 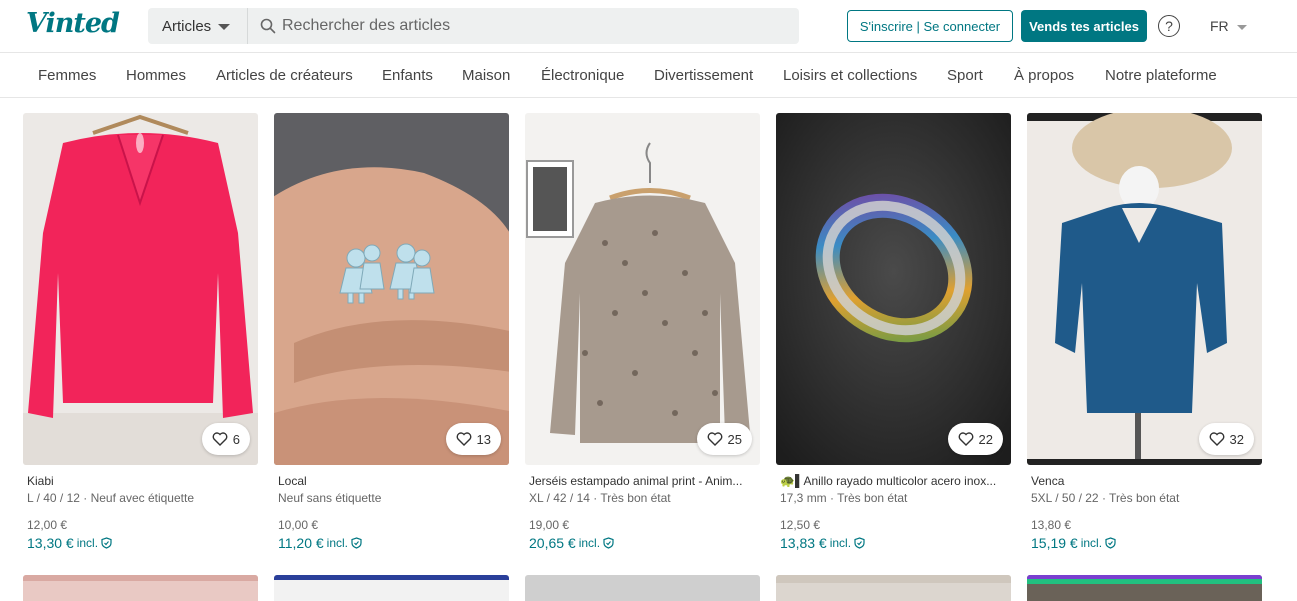 What do you see at coordinates (549, 525) in the screenshot?
I see `item-price: 19,00 €` at bounding box center [549, 525].